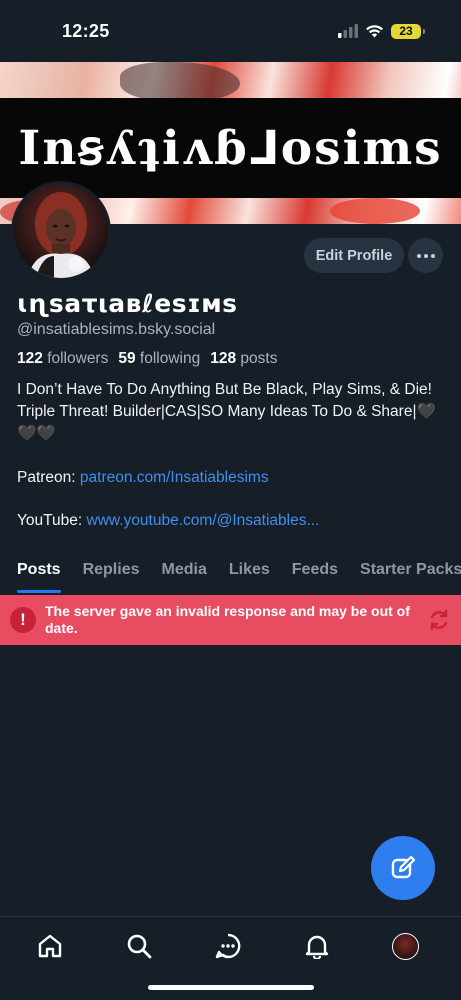  Describe the element at coordinates (408, 31) in the screenshot. I see `battery-icon: 23` at that location.